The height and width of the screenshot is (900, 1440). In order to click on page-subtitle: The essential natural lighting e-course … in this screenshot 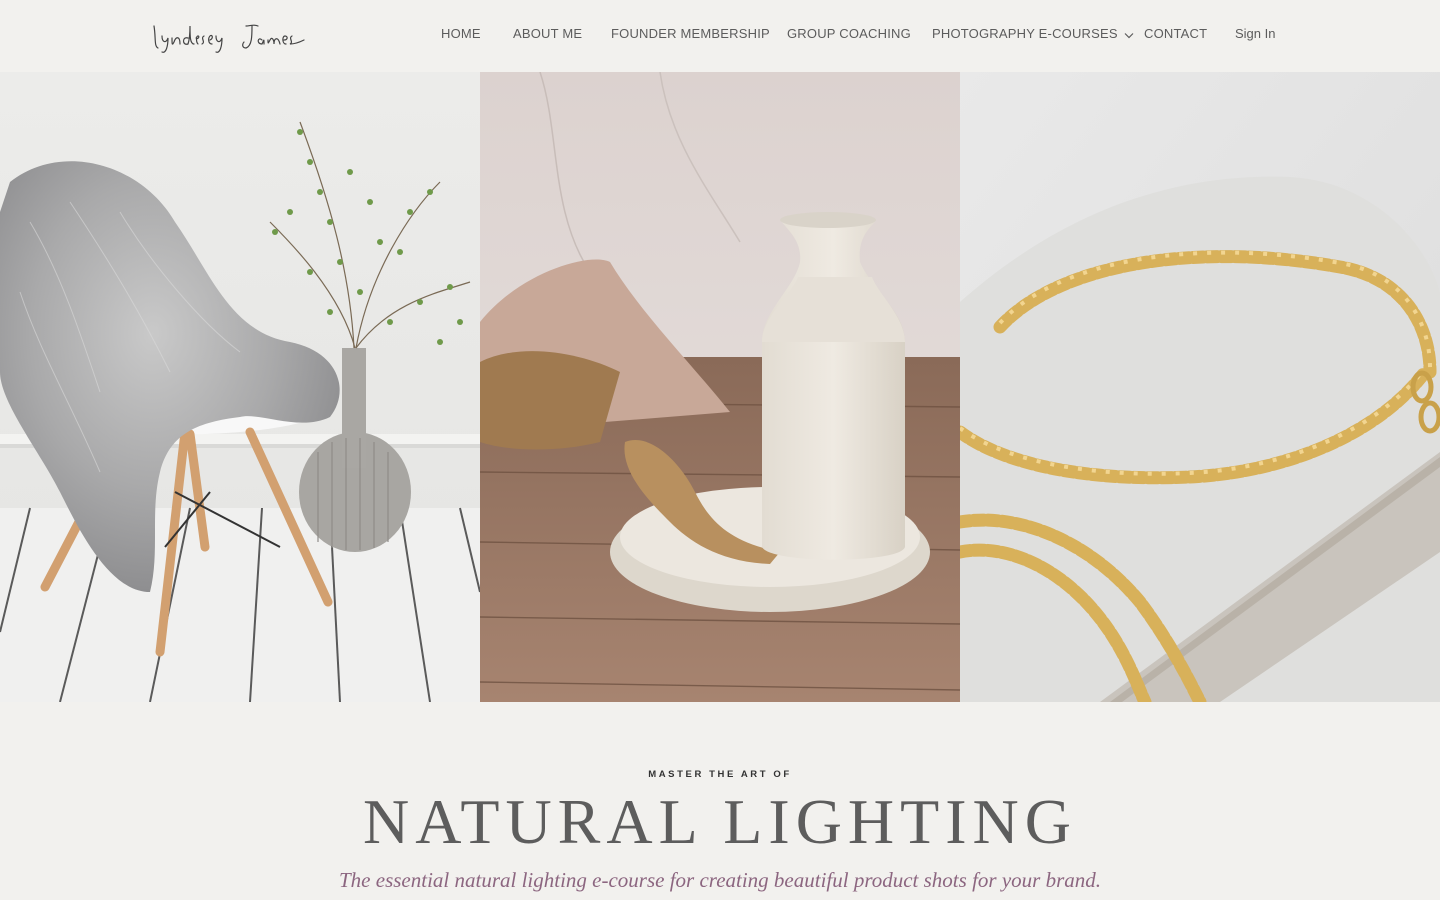, I will do `click(720, 880)`.